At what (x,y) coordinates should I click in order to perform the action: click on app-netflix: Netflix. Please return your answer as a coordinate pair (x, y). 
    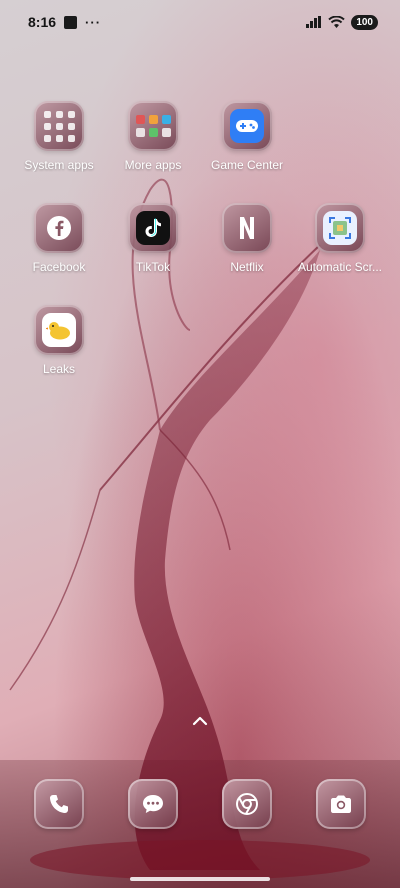
    Looking at the image, I should click on (247, 238).